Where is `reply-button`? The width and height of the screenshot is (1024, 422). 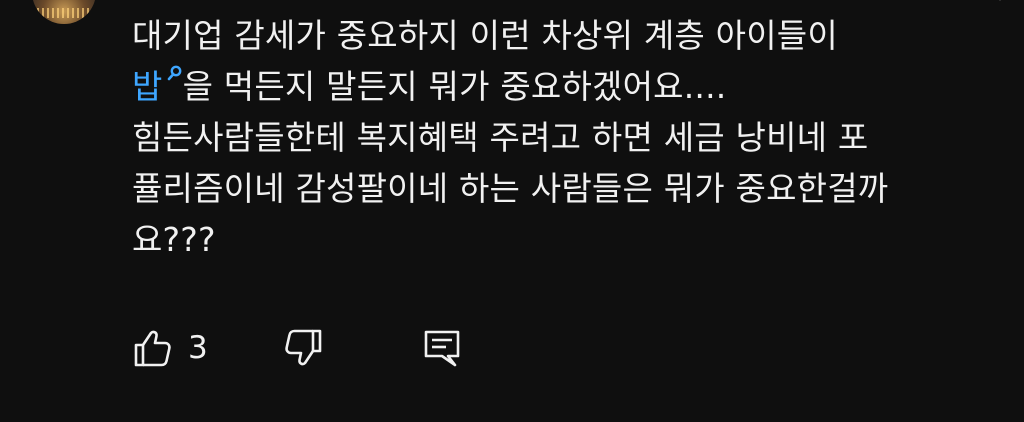
reply-button is located at coordinates (442, 348).